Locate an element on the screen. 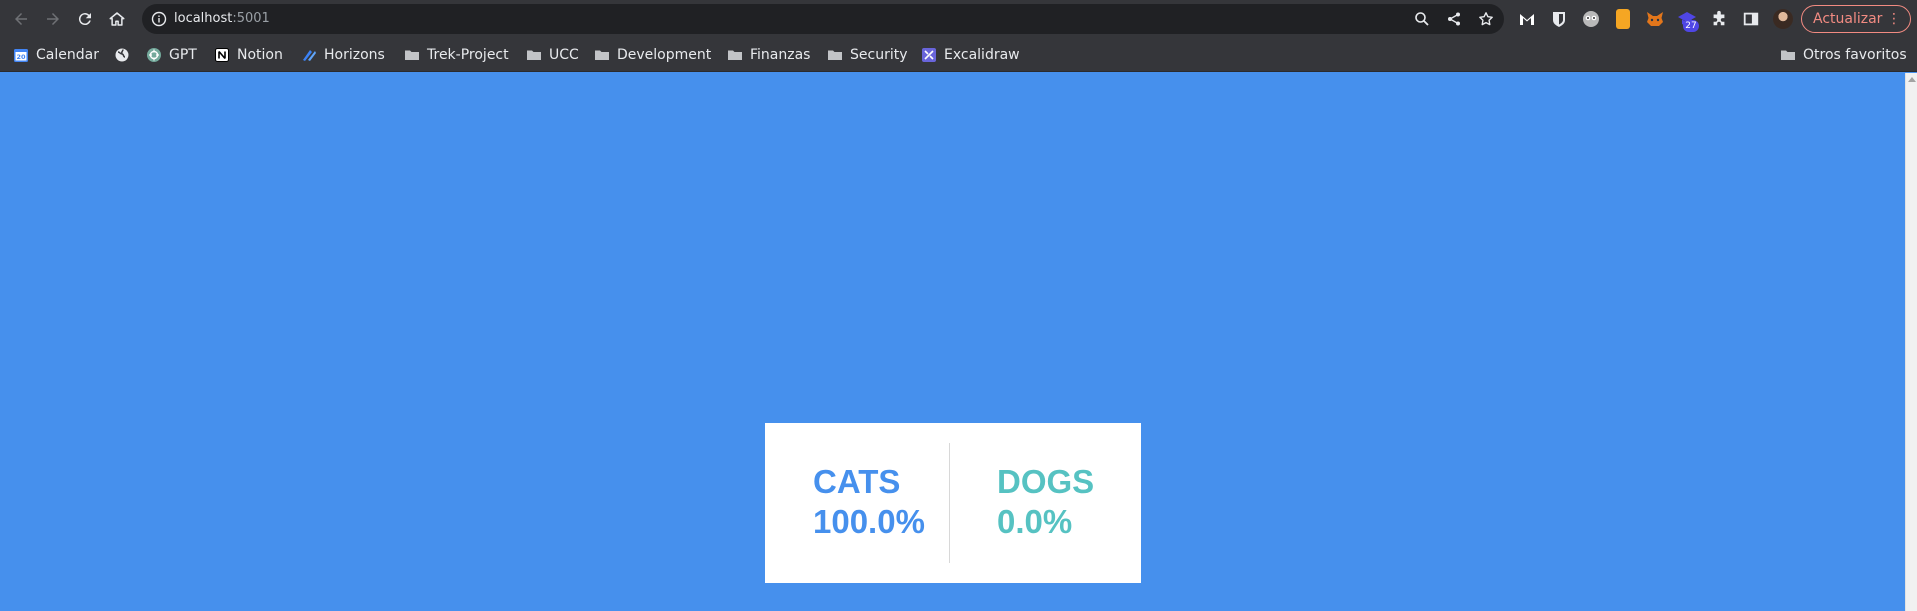 The image size is (1917, 611). profile-avatar is located at coordinates (1783, 19).